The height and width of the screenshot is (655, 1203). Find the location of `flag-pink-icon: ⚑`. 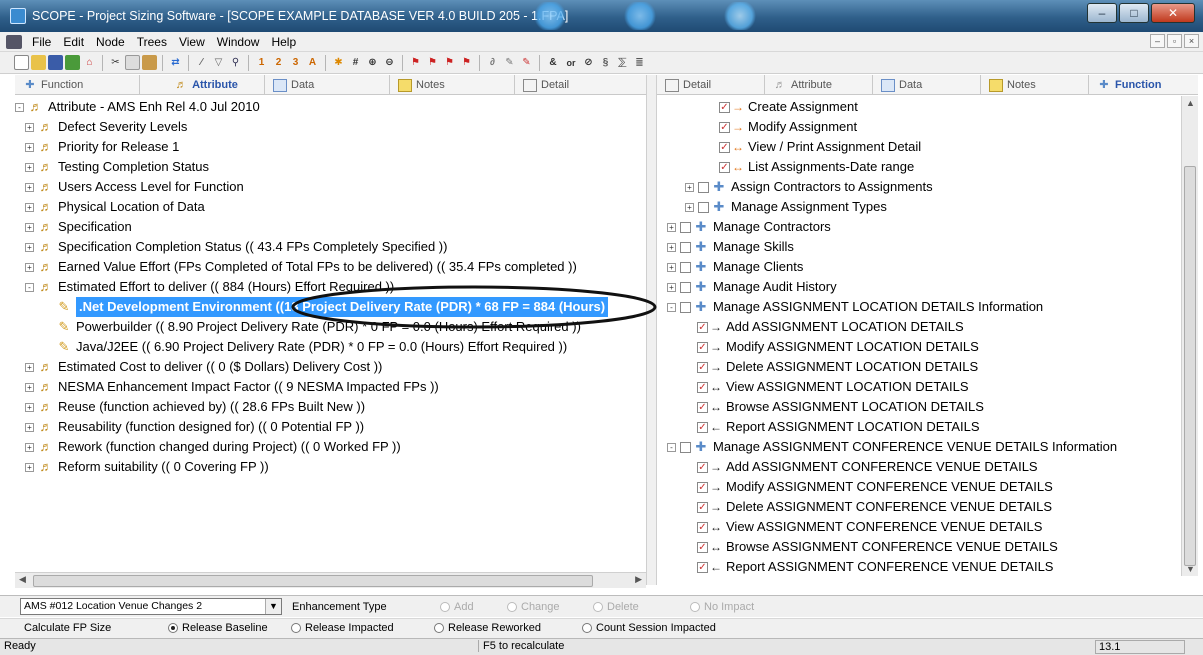

flag-pink-icon: ⚑ is located at coordinates (449, 62).